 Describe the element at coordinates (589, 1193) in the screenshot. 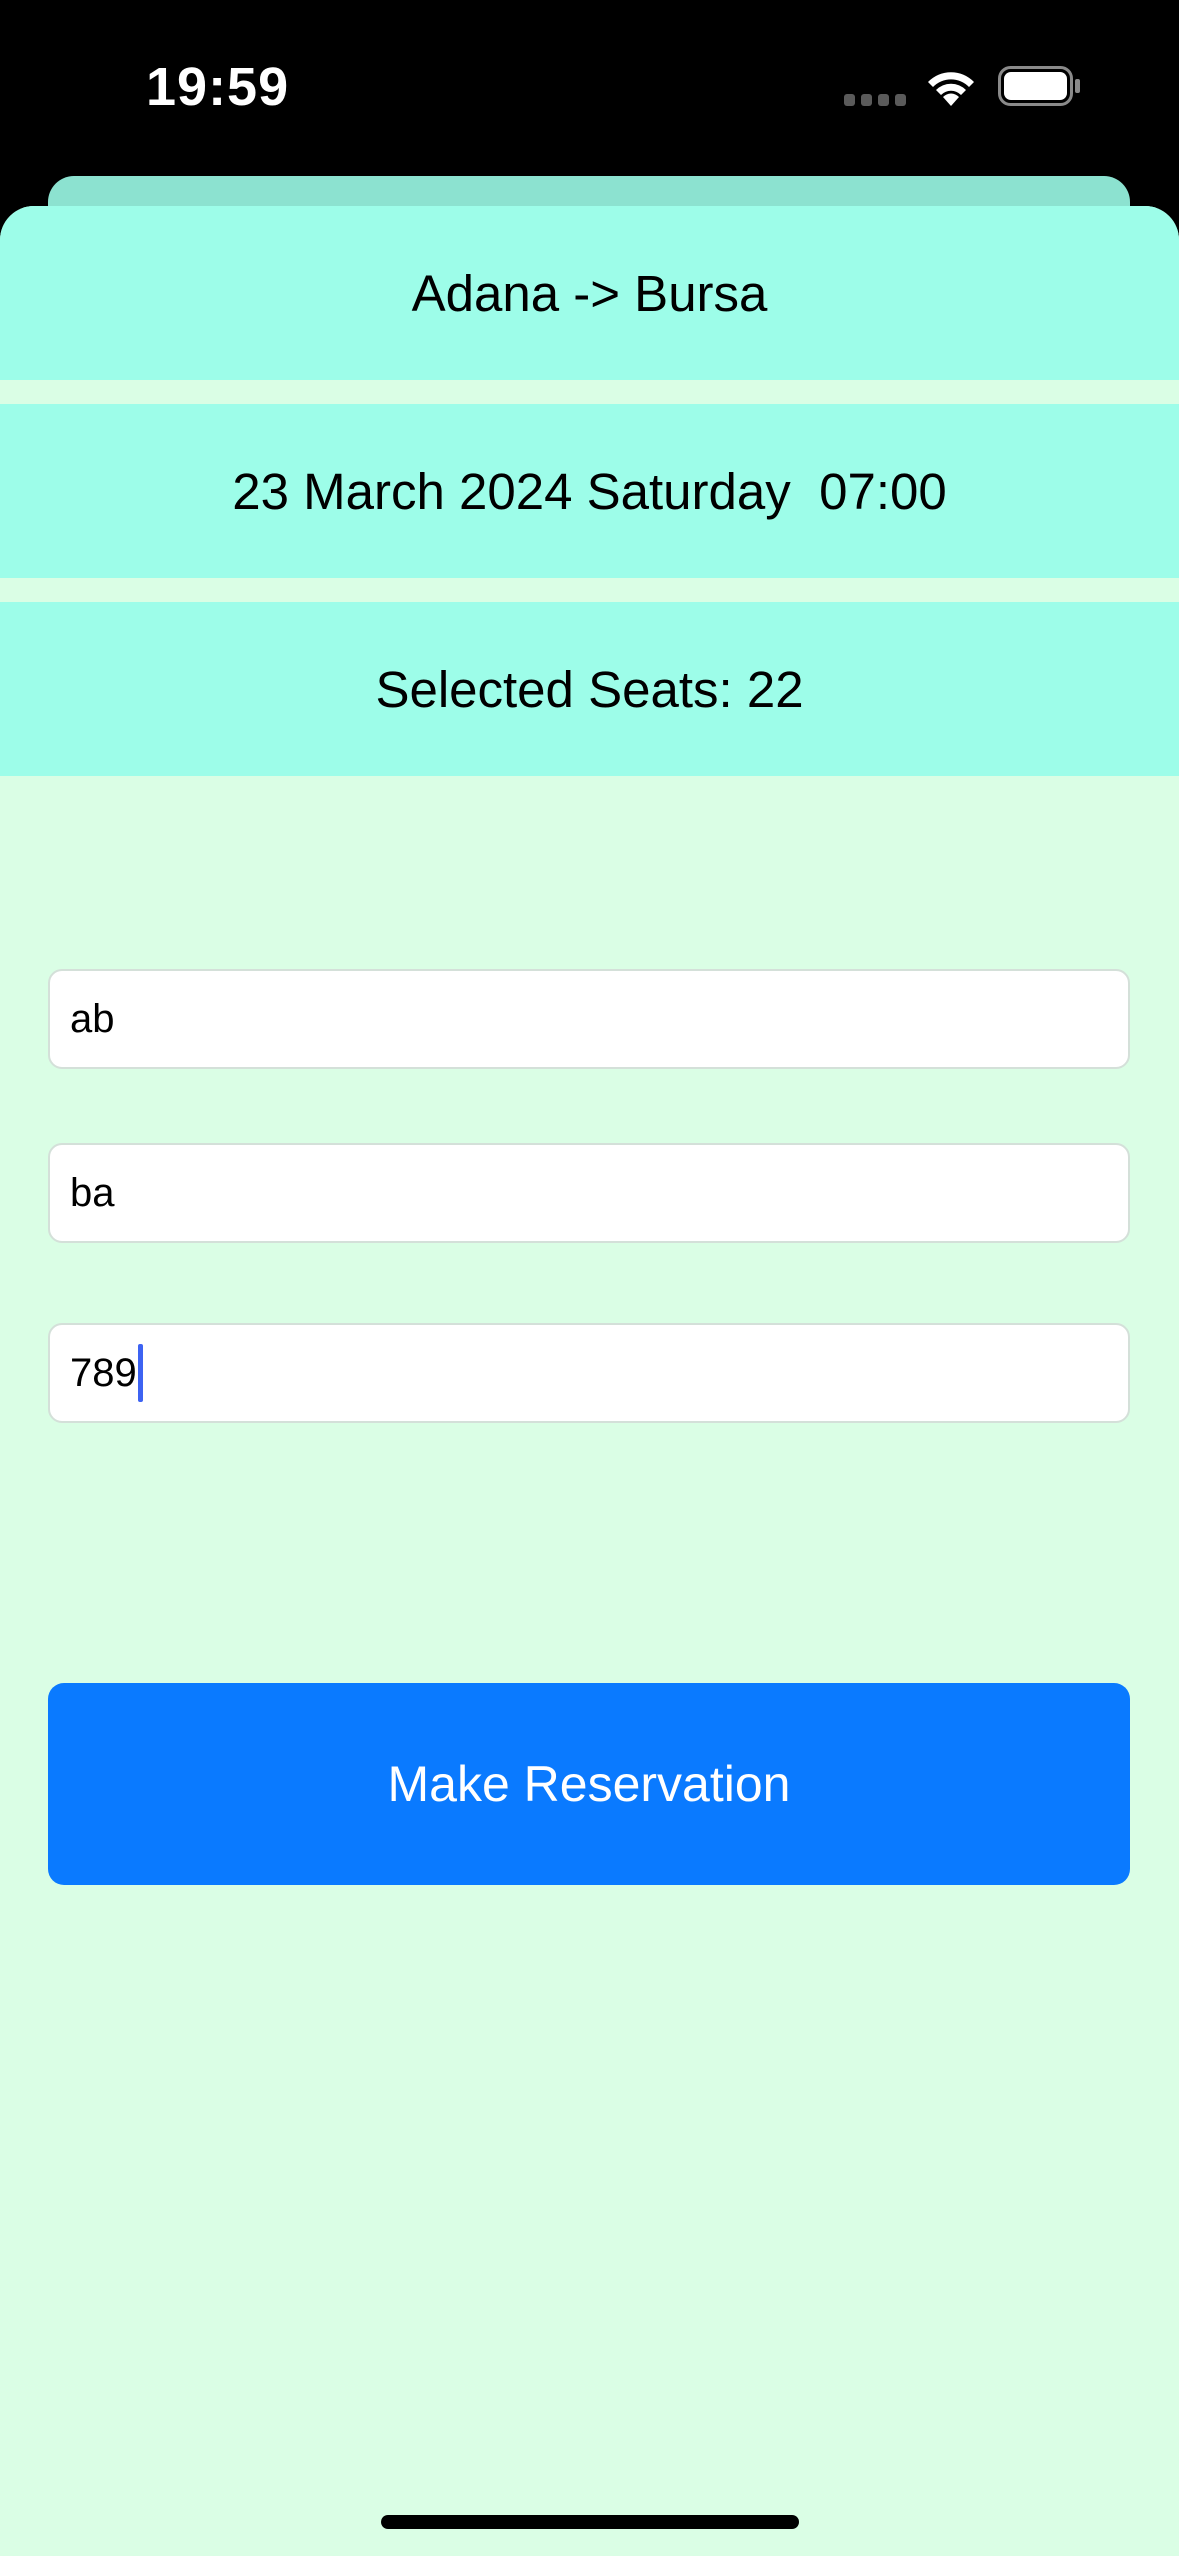

I see `last-name-field: ba` at that location.